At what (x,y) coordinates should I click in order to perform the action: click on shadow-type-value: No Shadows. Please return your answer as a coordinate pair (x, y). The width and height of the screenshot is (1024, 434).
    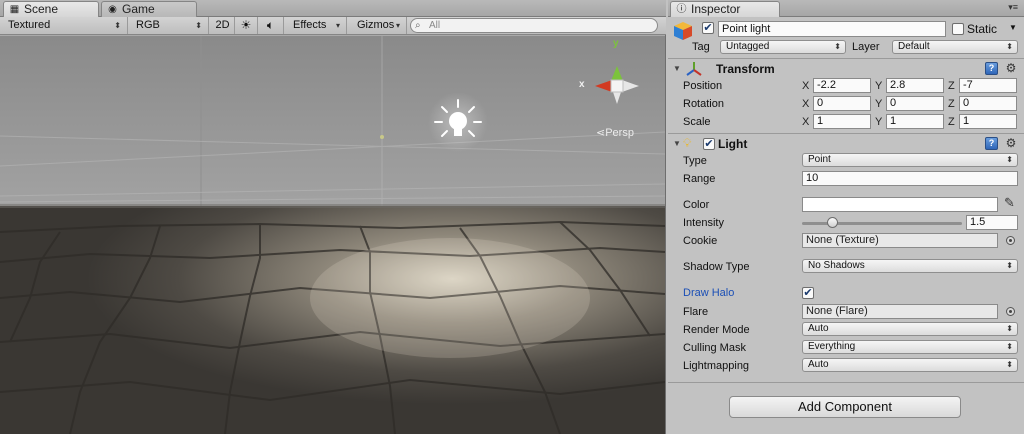
    Looking at the image, I should click on (836, 265).